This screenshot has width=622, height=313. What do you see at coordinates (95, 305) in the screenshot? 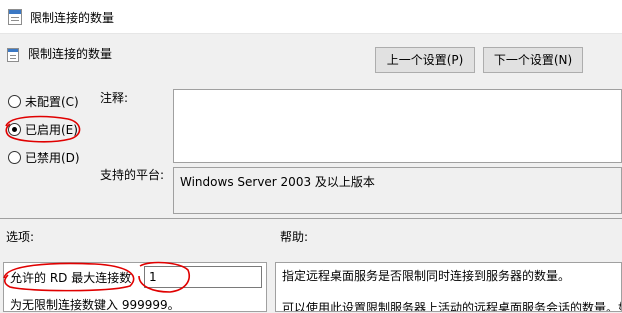
I see `max-connections-hint: 为无限制连接数键入 999999。` at bounding box center [95, 305].